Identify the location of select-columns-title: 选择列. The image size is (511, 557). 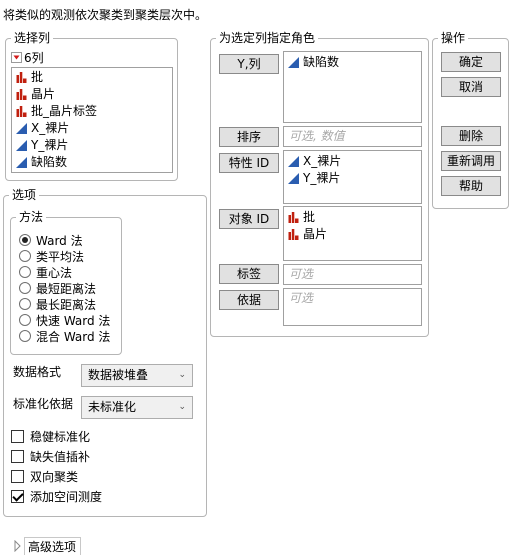
(32, 38).